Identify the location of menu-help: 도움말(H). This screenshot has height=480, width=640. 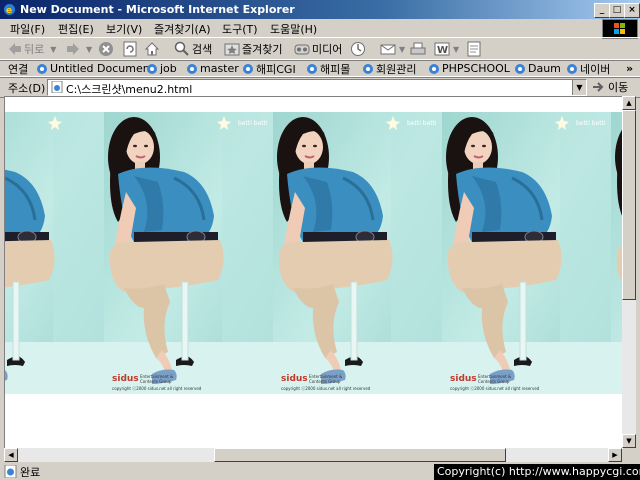
(293, 29).